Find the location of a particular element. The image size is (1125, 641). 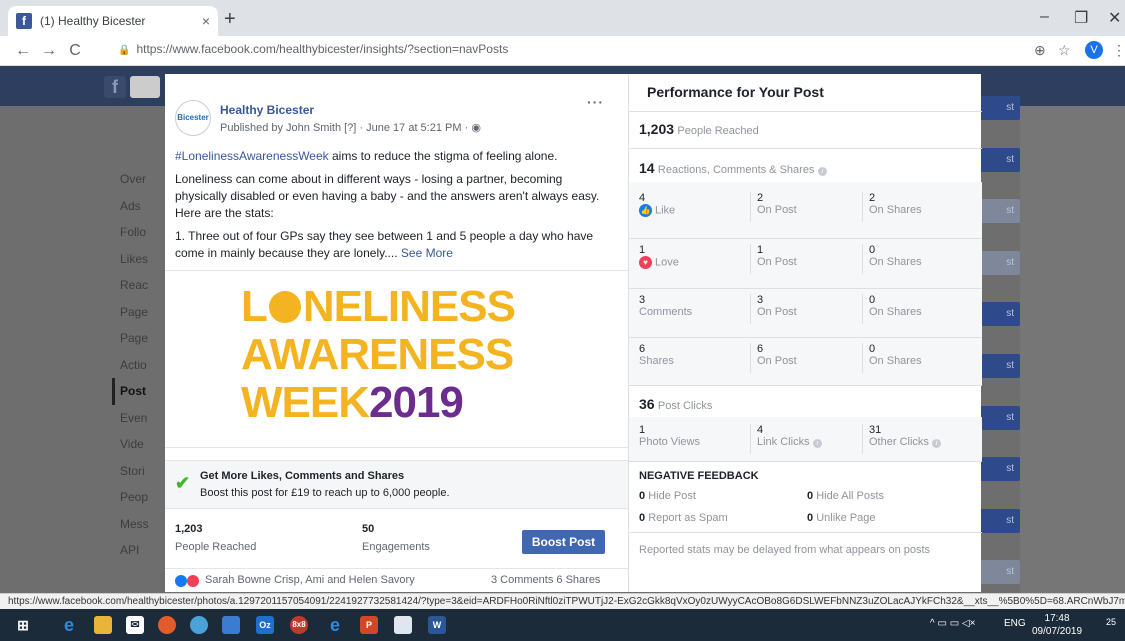

browser-tab: f (1) Healthy Bicester × is located at coordinates (113, 21).